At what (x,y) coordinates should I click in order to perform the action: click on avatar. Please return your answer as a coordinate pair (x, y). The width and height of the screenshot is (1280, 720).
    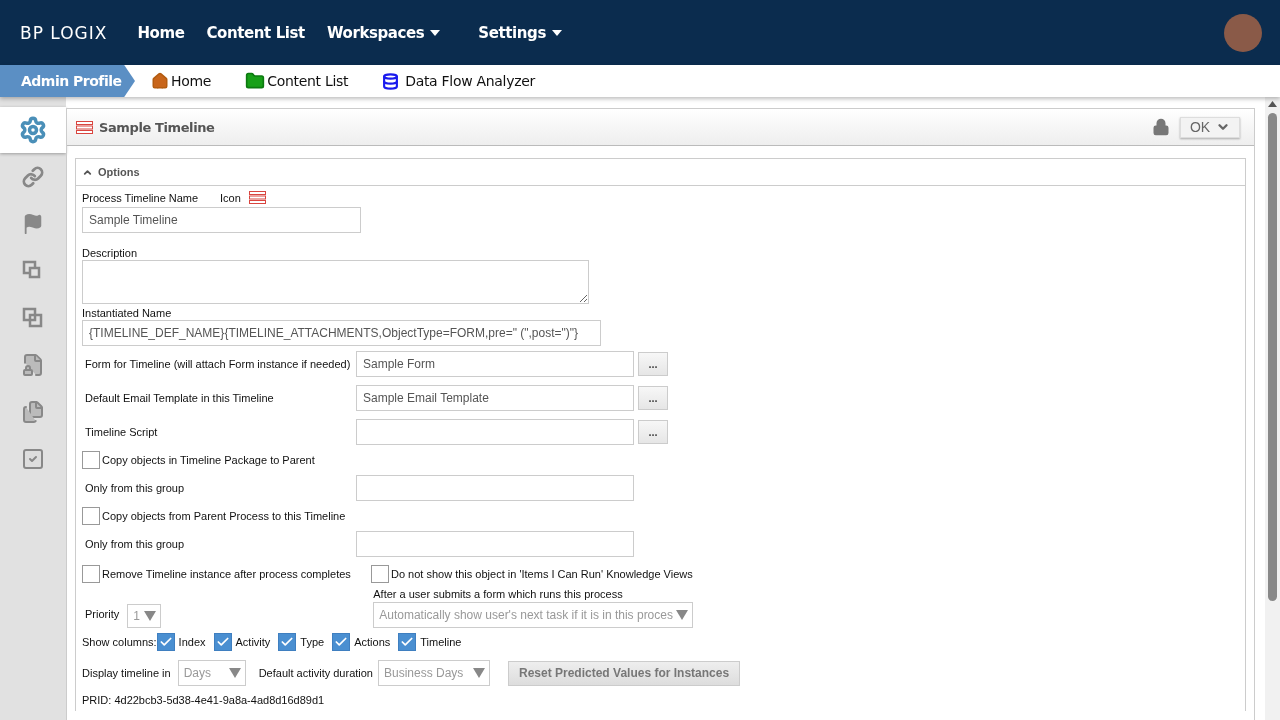
    Looking at the image, I should click on (1243, 32).